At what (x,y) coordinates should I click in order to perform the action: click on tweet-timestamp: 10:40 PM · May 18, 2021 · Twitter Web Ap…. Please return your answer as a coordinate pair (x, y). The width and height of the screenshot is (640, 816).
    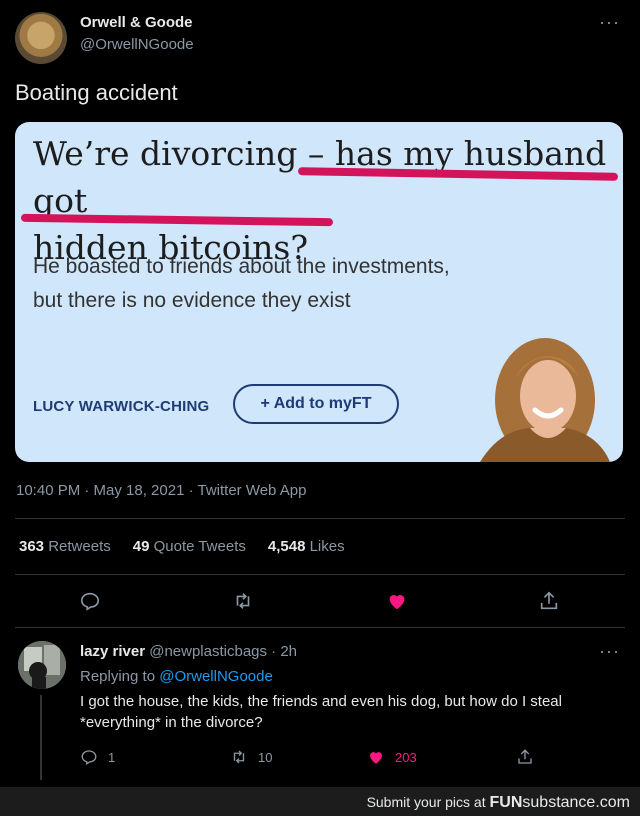
    Looking at the image, I should click on (161, 490).